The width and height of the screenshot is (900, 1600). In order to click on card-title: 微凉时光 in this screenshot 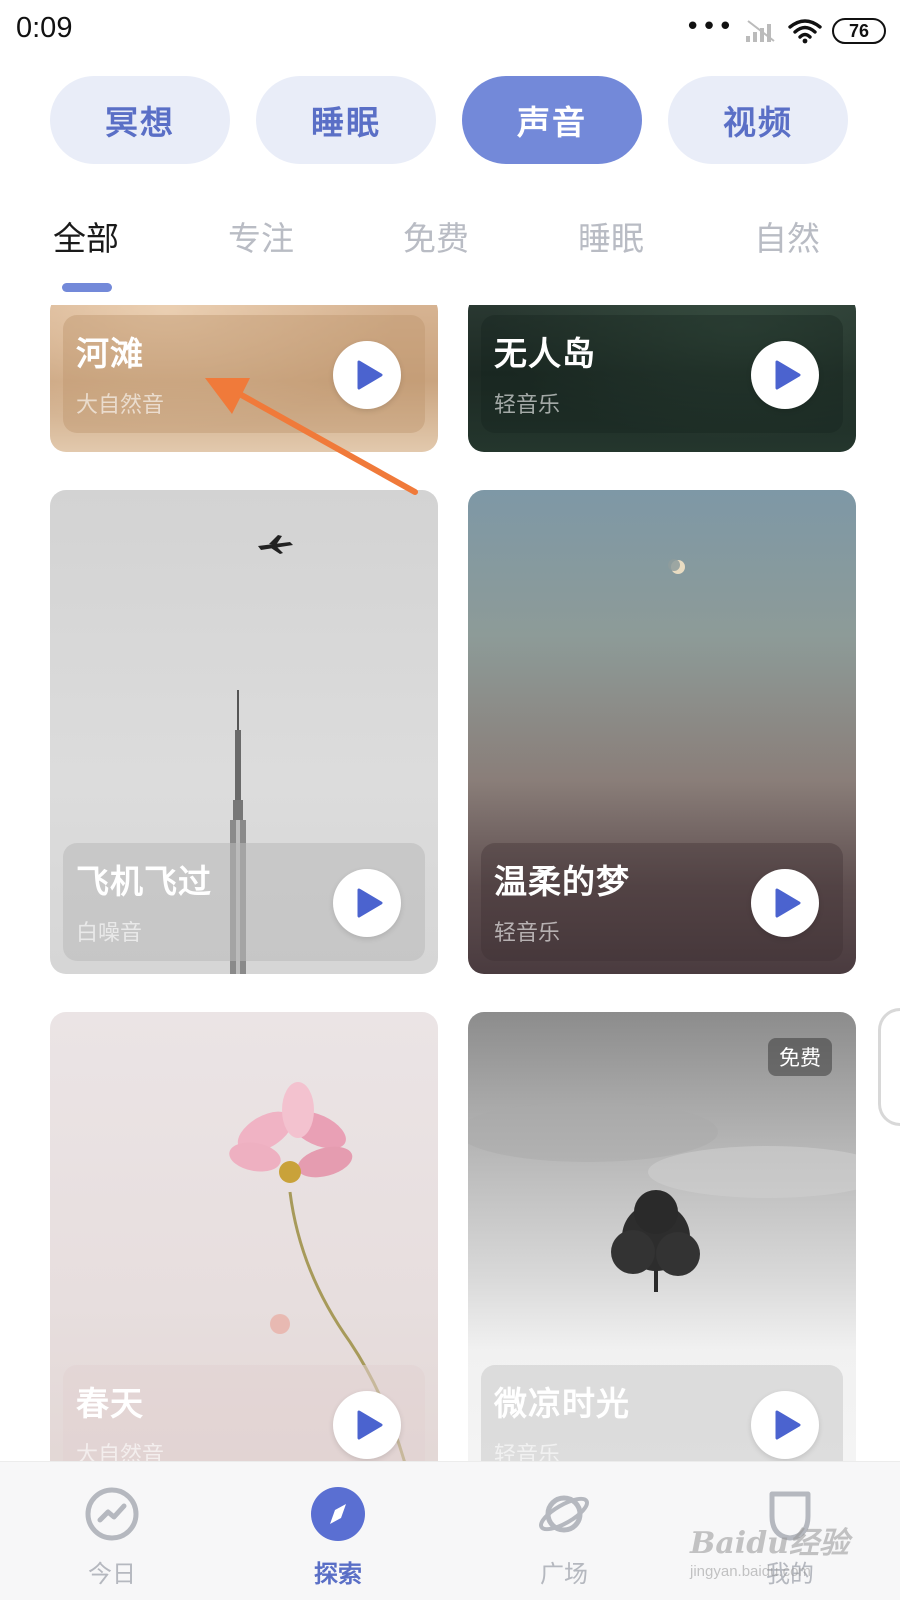, I will do `click(562, 1403)`.